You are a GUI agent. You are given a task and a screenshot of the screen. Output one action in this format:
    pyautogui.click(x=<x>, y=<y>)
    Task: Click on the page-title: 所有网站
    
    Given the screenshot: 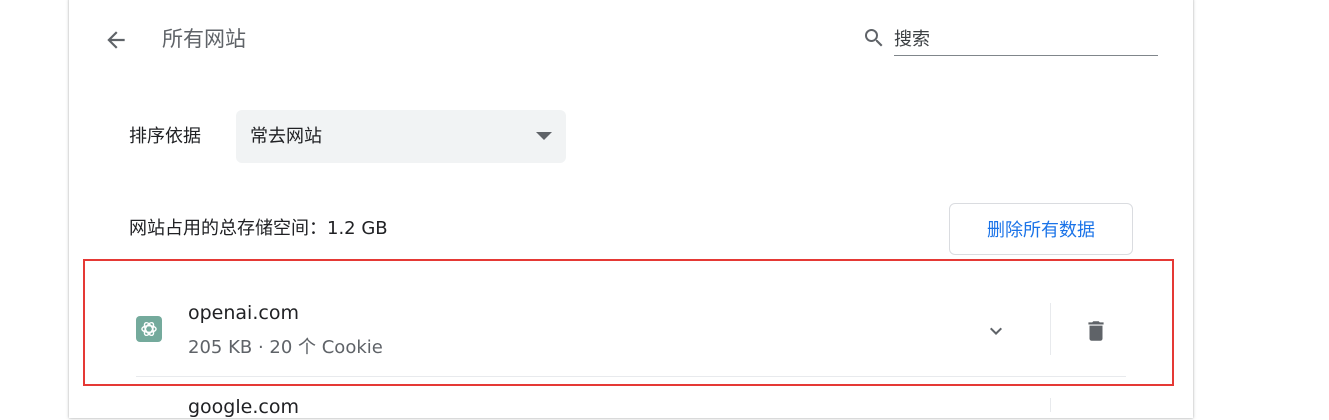 What is the action you would take?
    pyautogui.click(x=204, y=39)
    